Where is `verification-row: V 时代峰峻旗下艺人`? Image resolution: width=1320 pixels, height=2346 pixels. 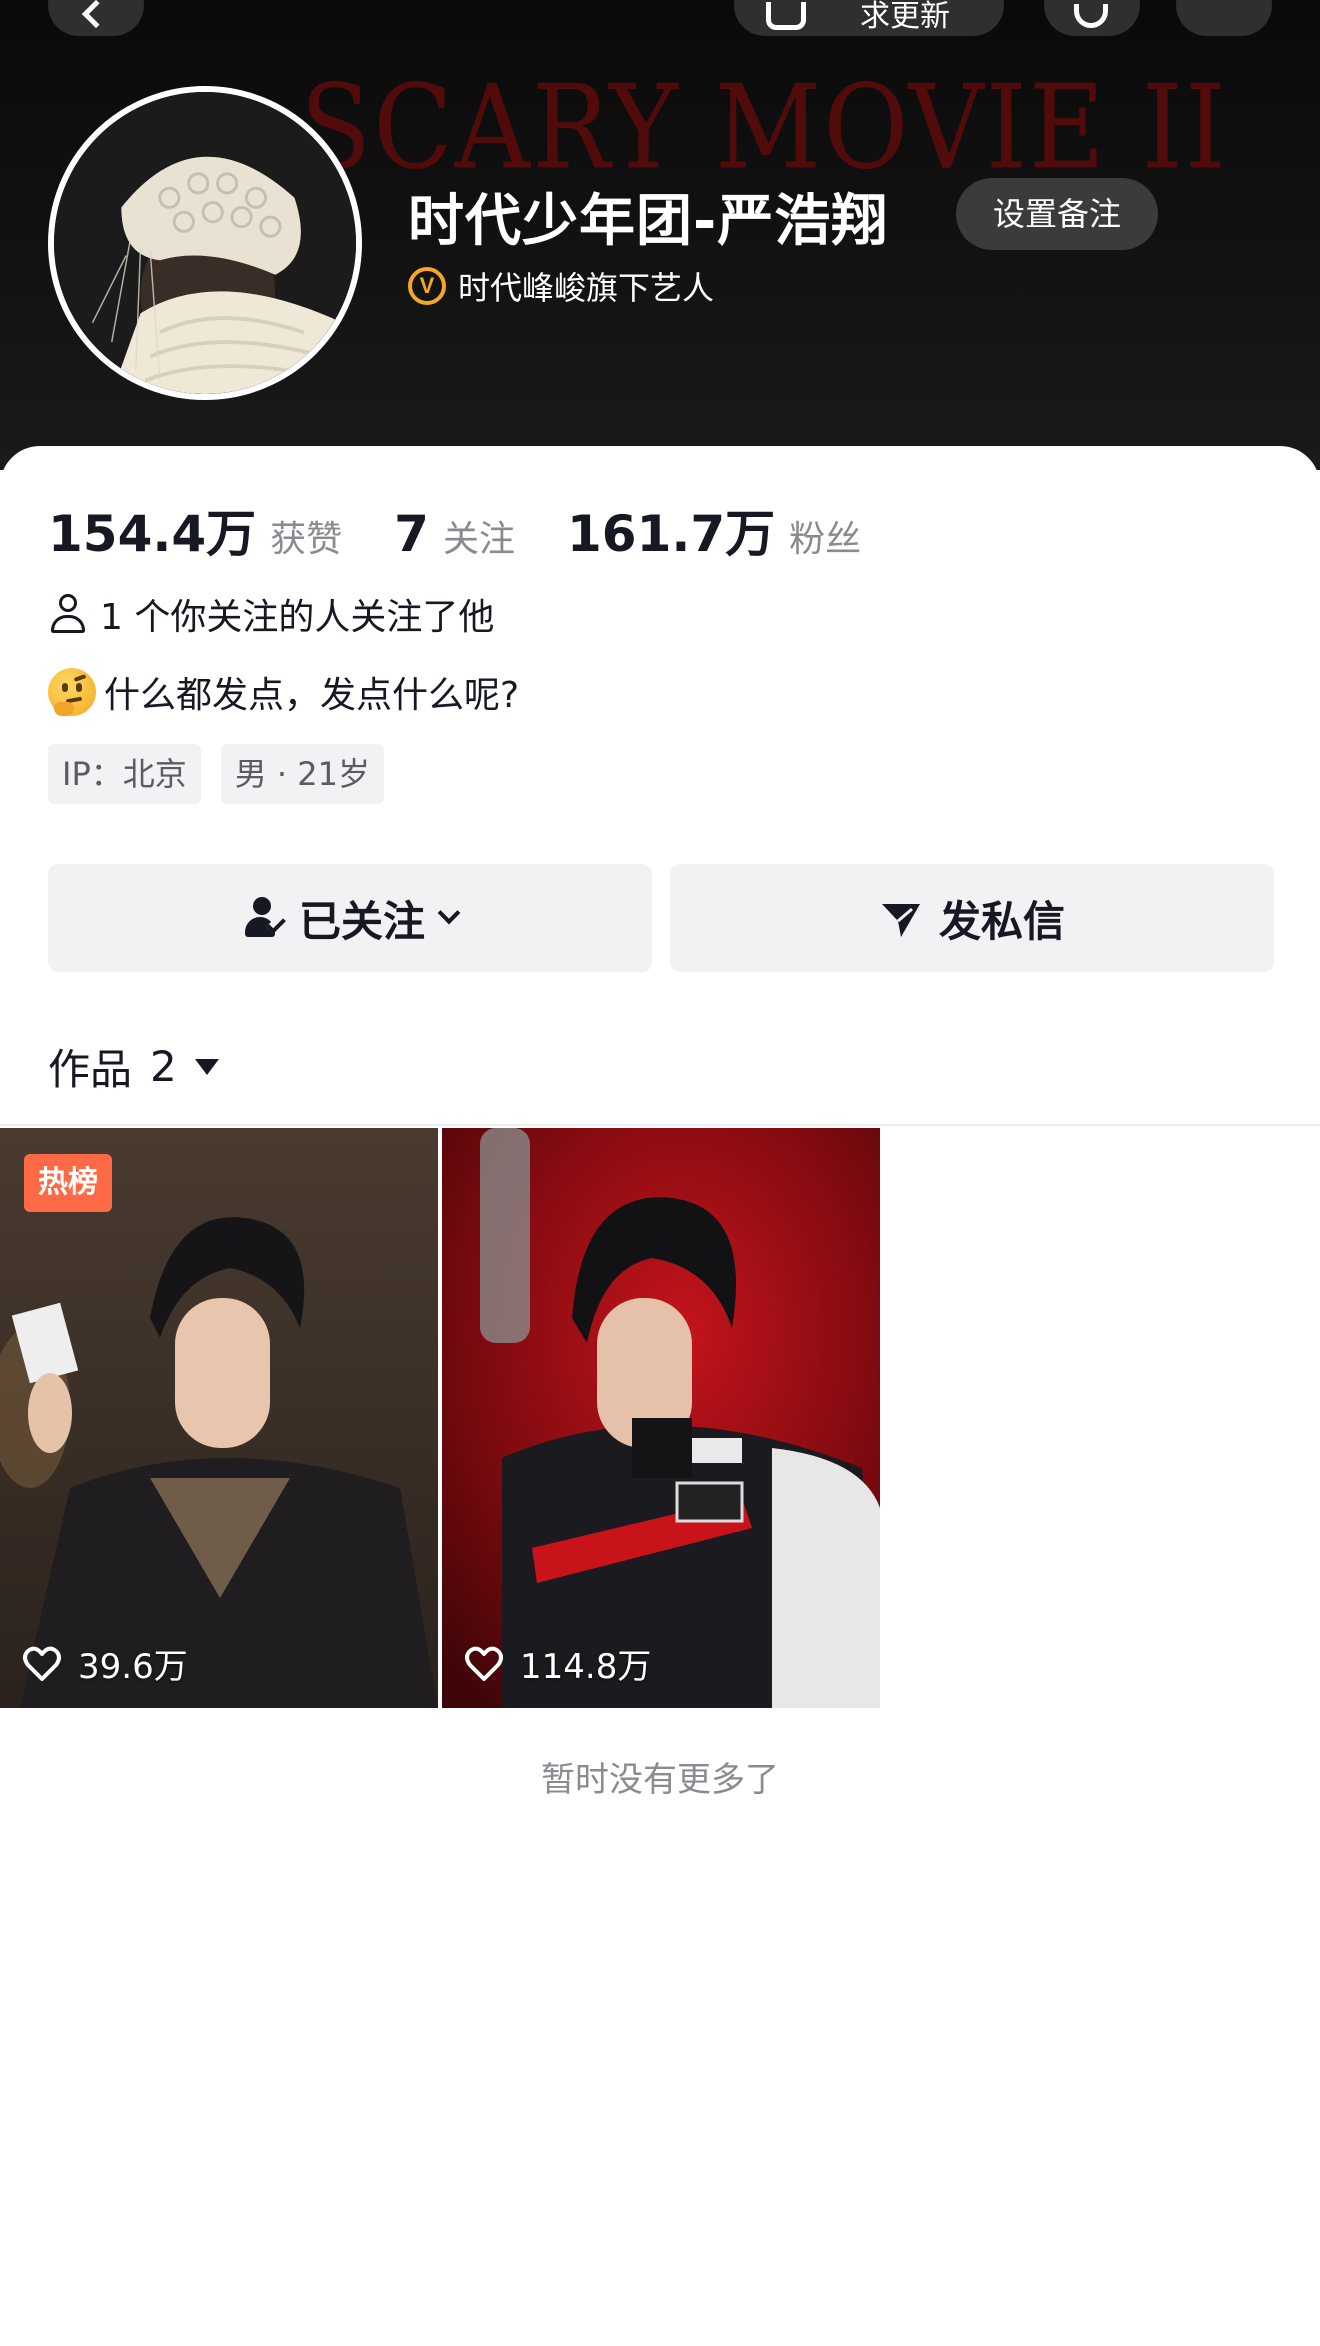 verification-row: V 时代峰峻旗下艺人 is located at coordinates (561, 286).